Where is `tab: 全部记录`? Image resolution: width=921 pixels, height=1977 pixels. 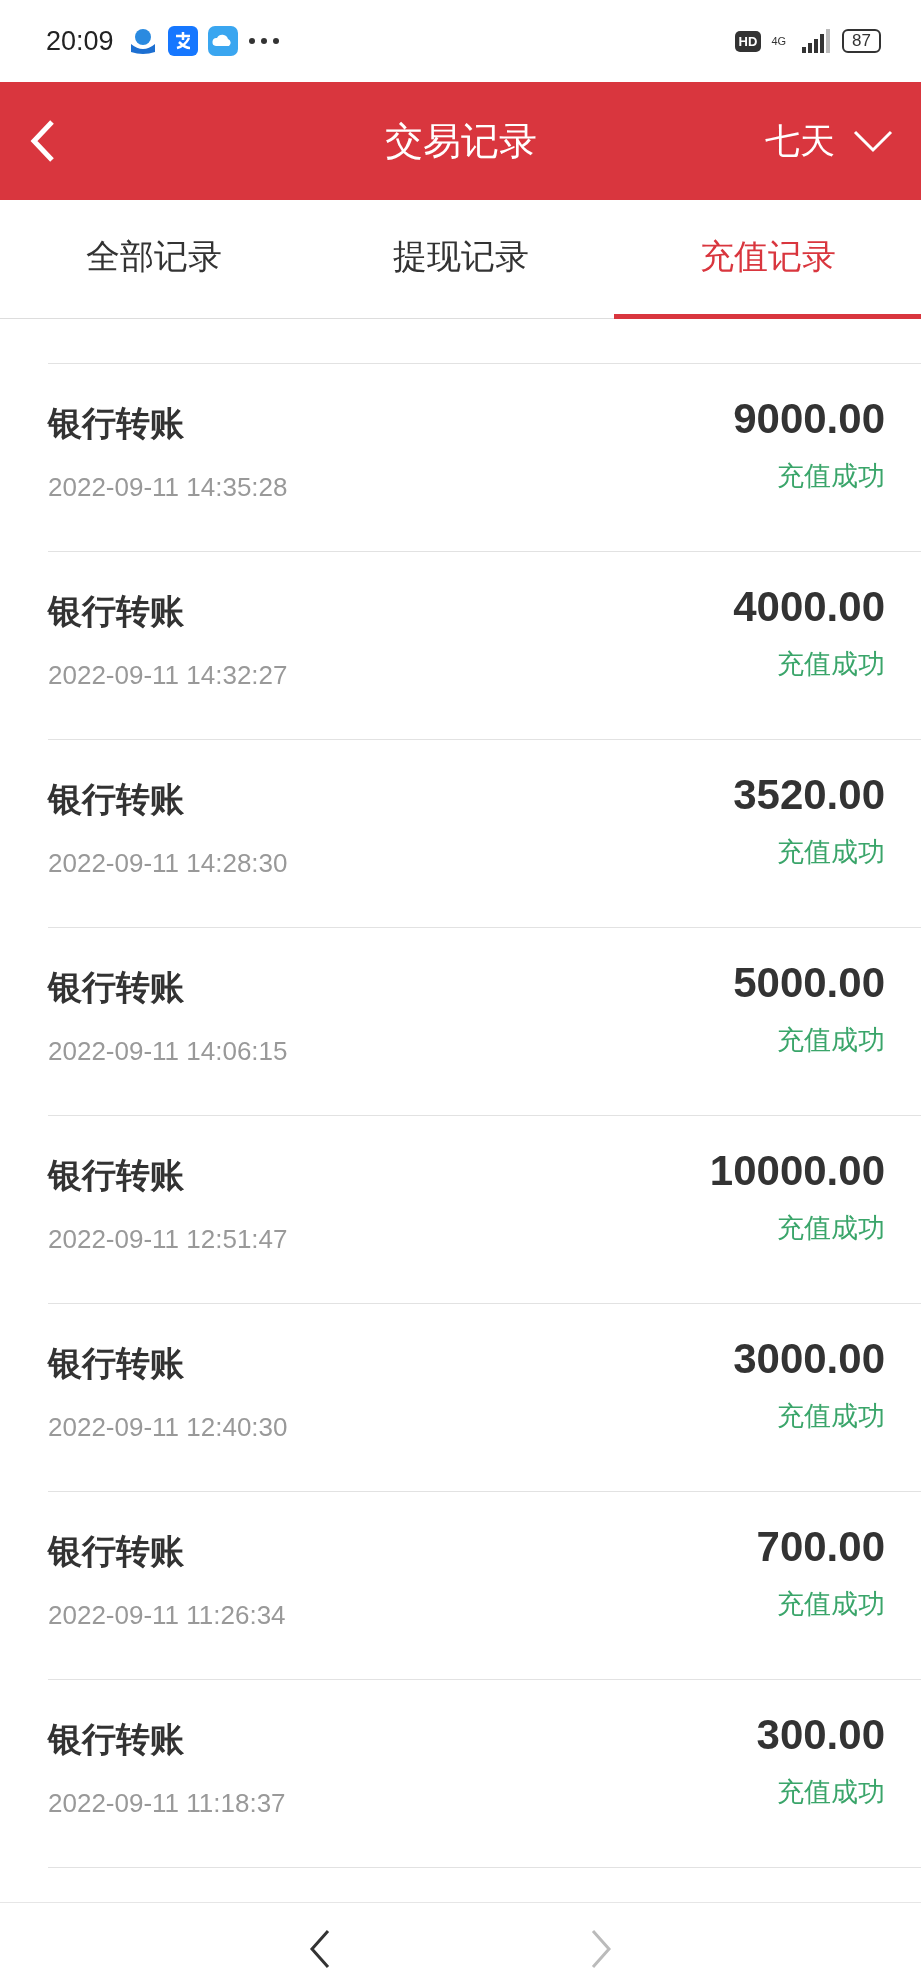
tab: 全部记录 is located at coordinates (153, 259).